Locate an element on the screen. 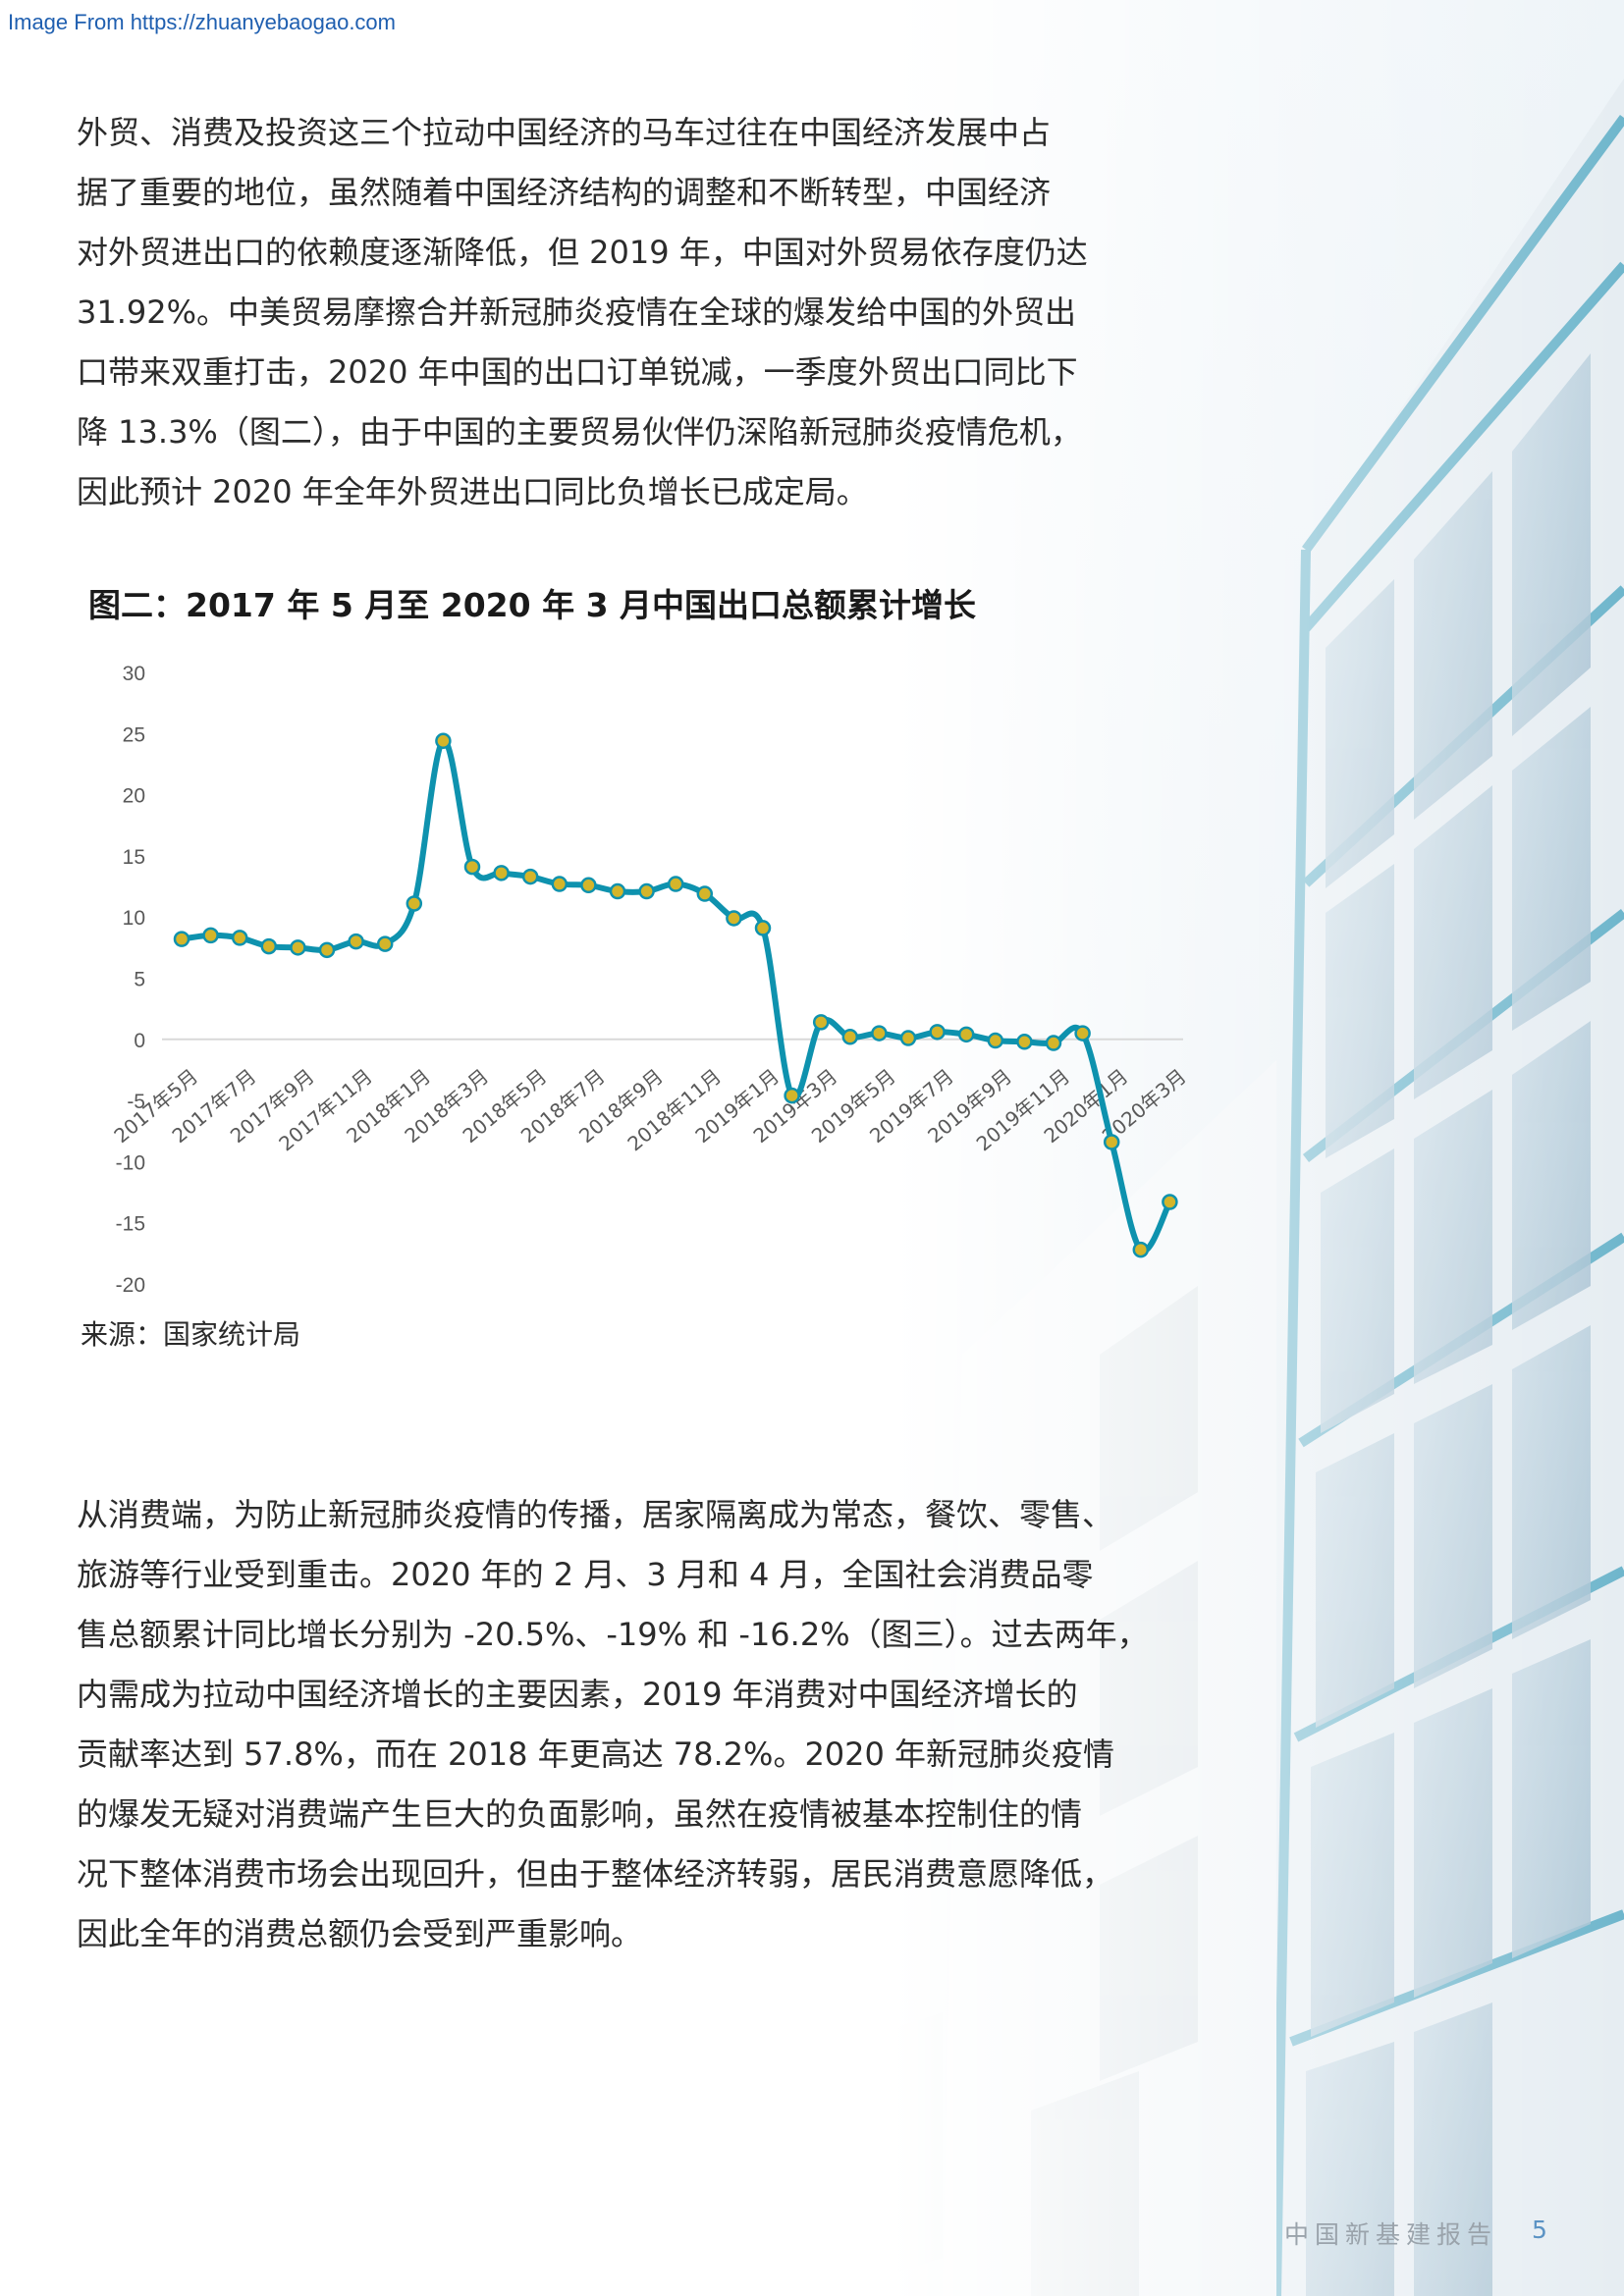 The width and height of the screenshot is (1624, 2296). figure-source: 来源：国家统计局 is located at coordinates (191, 1335).